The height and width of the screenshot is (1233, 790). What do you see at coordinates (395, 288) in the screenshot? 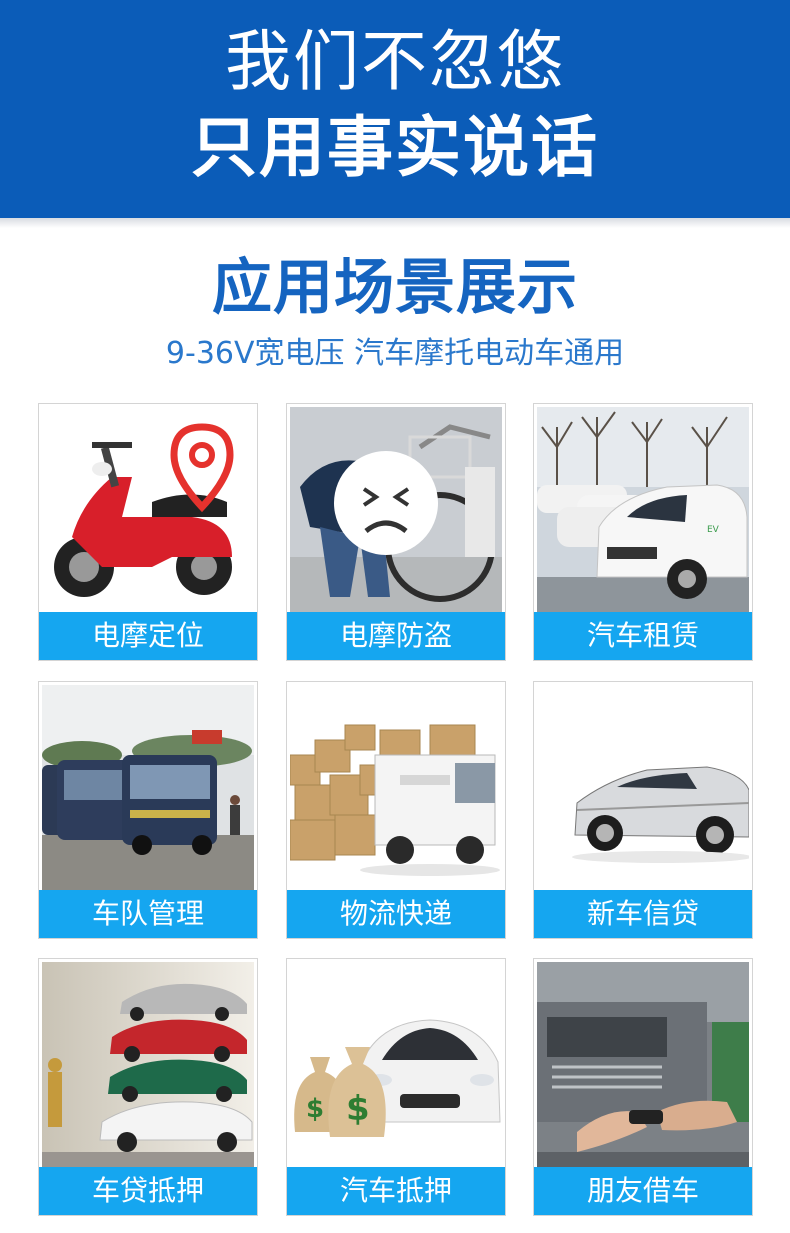
I see `section-title: 应用场景展示` at bounding box center [395, 288].